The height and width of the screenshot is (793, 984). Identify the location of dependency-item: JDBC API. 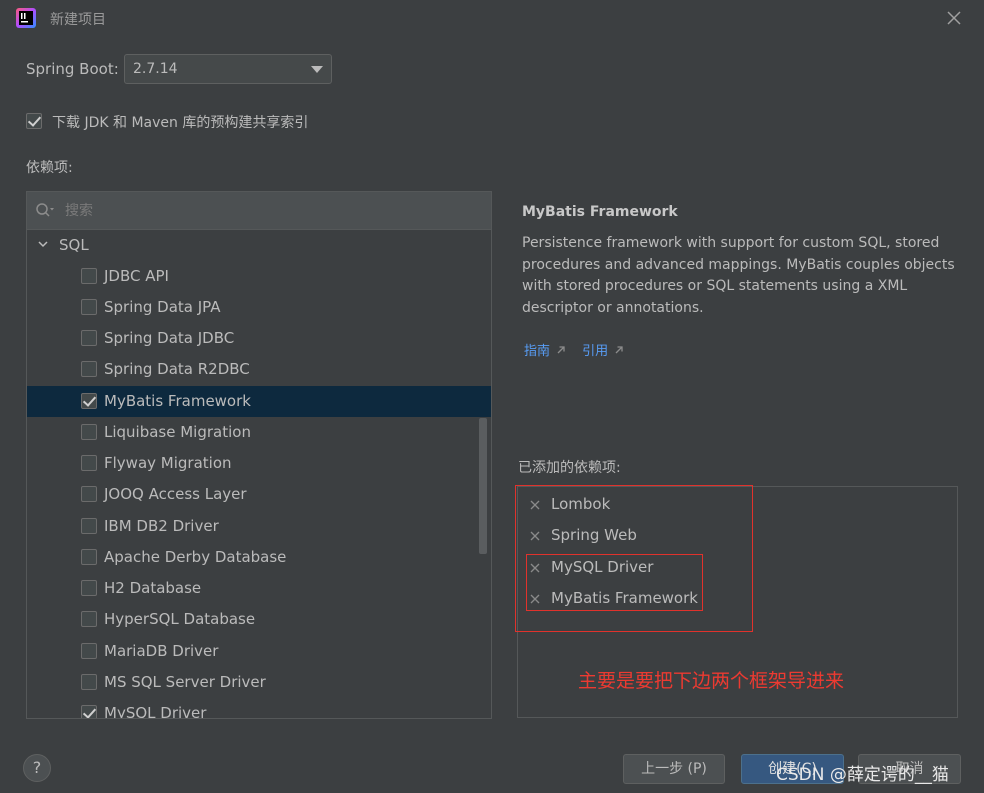
(259, 276).